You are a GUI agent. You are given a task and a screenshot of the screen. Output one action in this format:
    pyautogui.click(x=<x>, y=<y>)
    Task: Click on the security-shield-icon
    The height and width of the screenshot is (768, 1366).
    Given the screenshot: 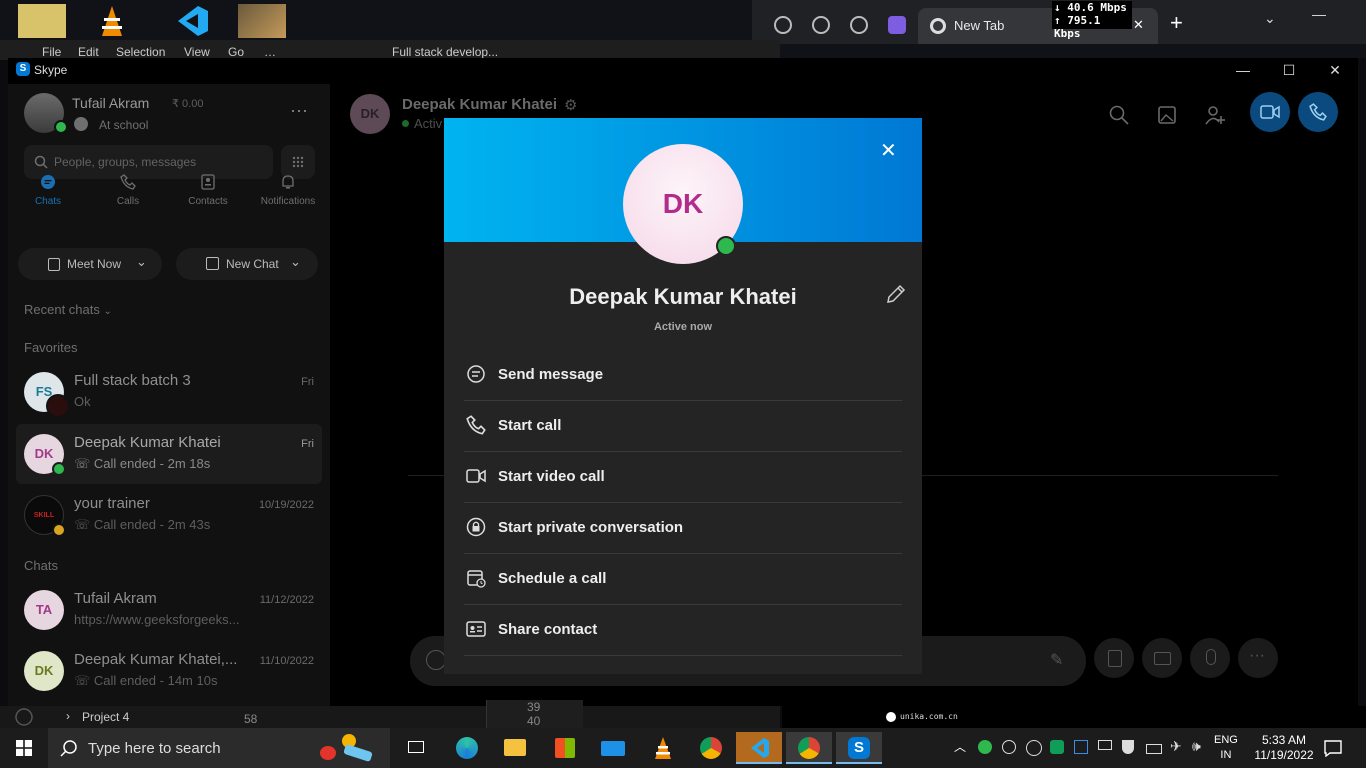 What is the action you would take?
    pyautogui.click(x=1128, y=747)
    